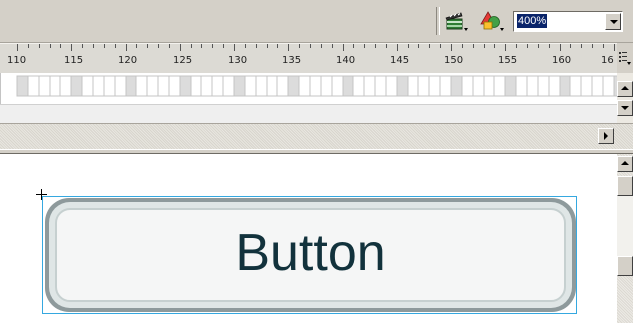  What do you see at coordinates (568, 21) in the screenshot?
I see `zoom-select: 400%` at bounding box center [568, 21].